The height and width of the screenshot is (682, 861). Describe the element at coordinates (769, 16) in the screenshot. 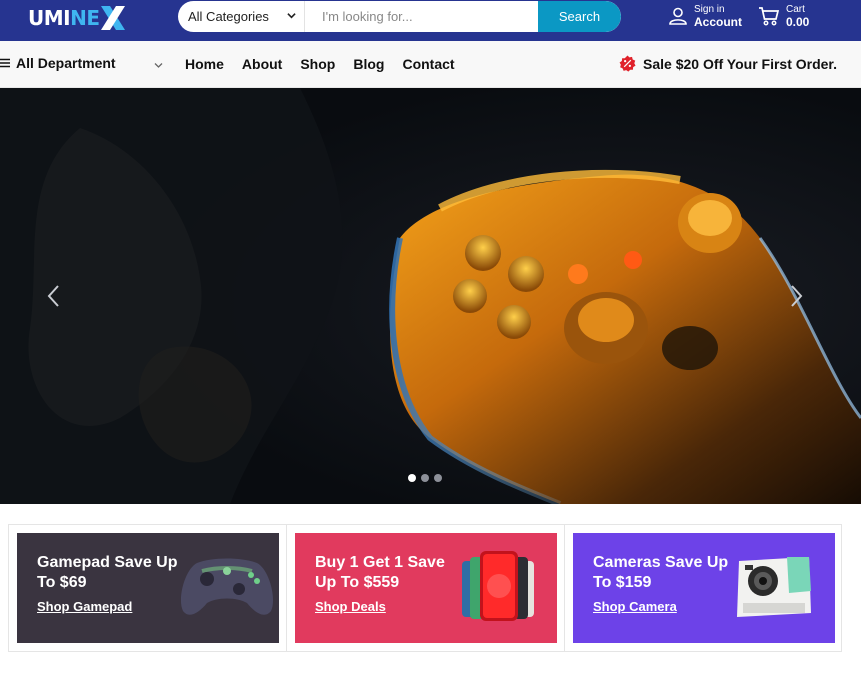

I see `cart-icon` at that location.